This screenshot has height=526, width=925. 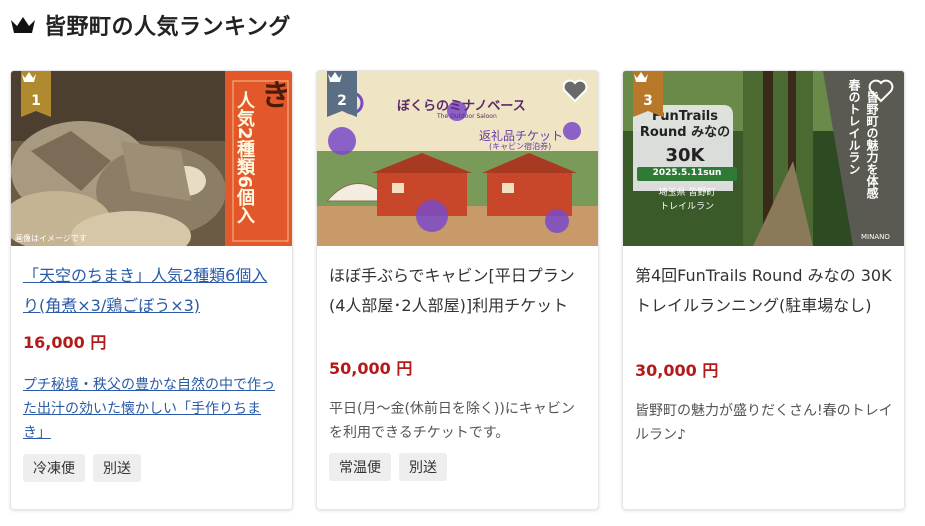 I want to click on product-image-chimaki: 天空のちまき 人気2種類6個入 画像はイメージです, so click(x=151, y=158).